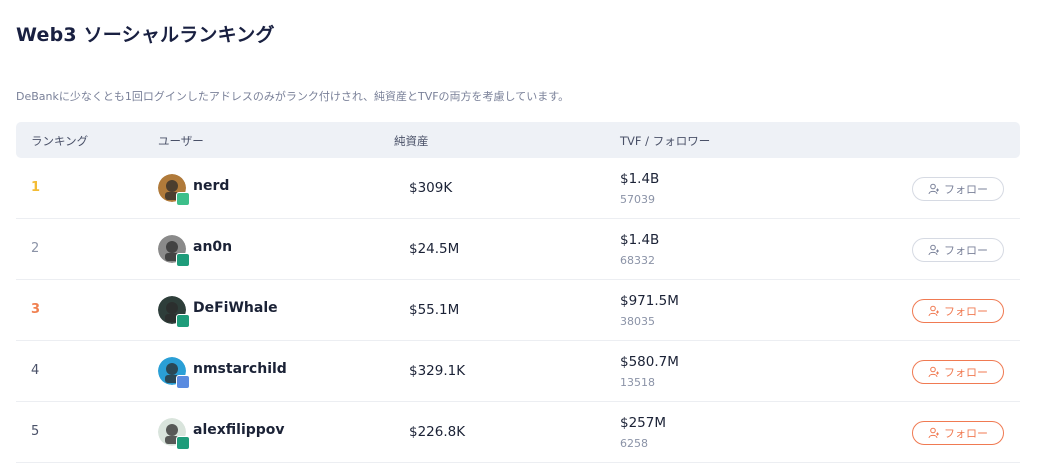  What do you see at coordinates (36, 309) in the screenshot?
I see `rank-number: 3` at bounding box center [36, 309].